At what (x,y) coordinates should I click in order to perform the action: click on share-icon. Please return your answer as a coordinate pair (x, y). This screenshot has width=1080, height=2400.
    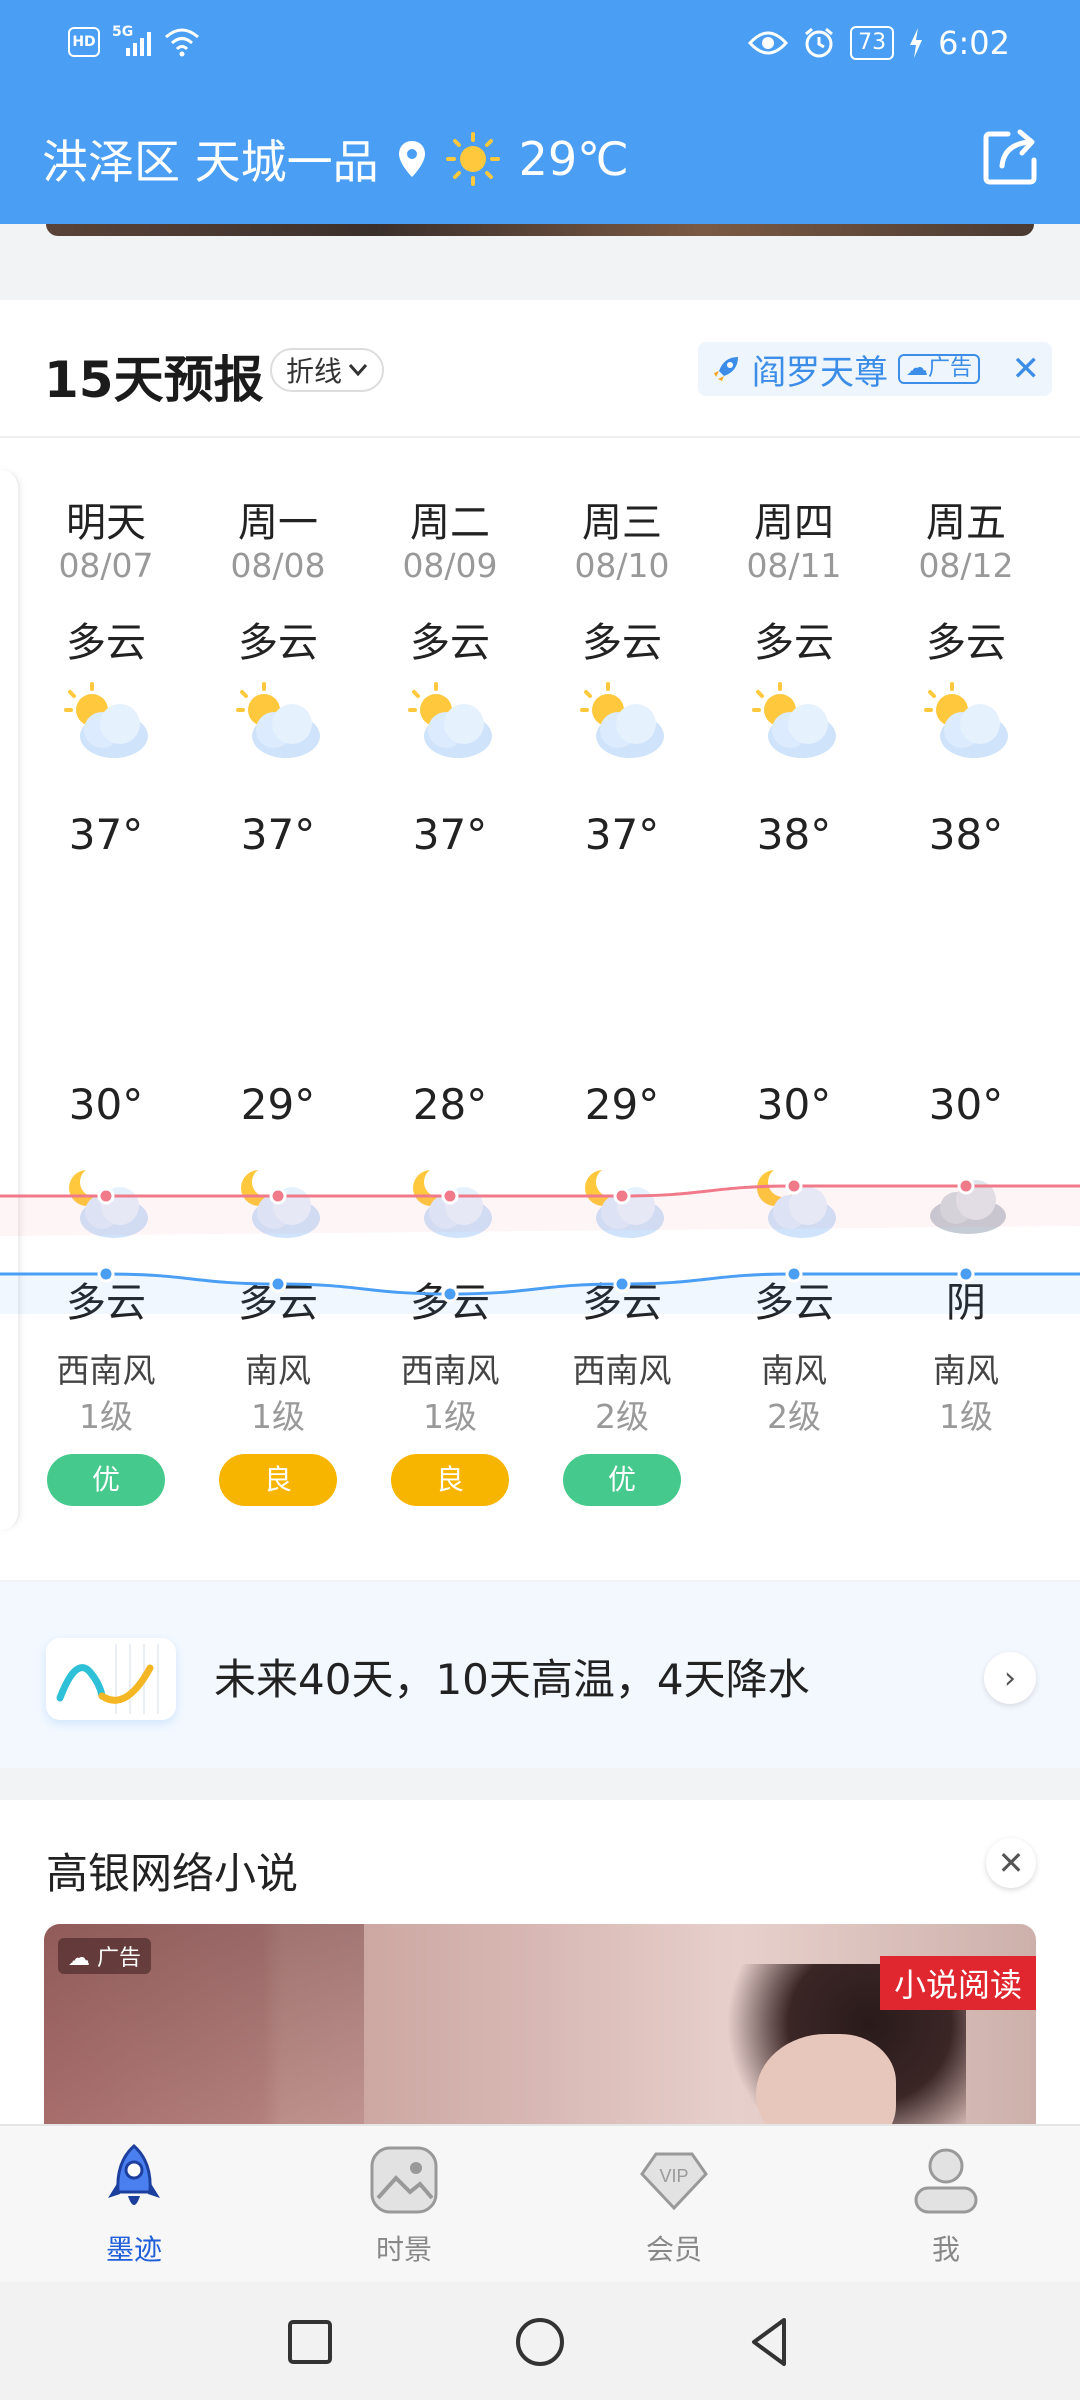
    Looking at the image, I should click on (1011, 157).